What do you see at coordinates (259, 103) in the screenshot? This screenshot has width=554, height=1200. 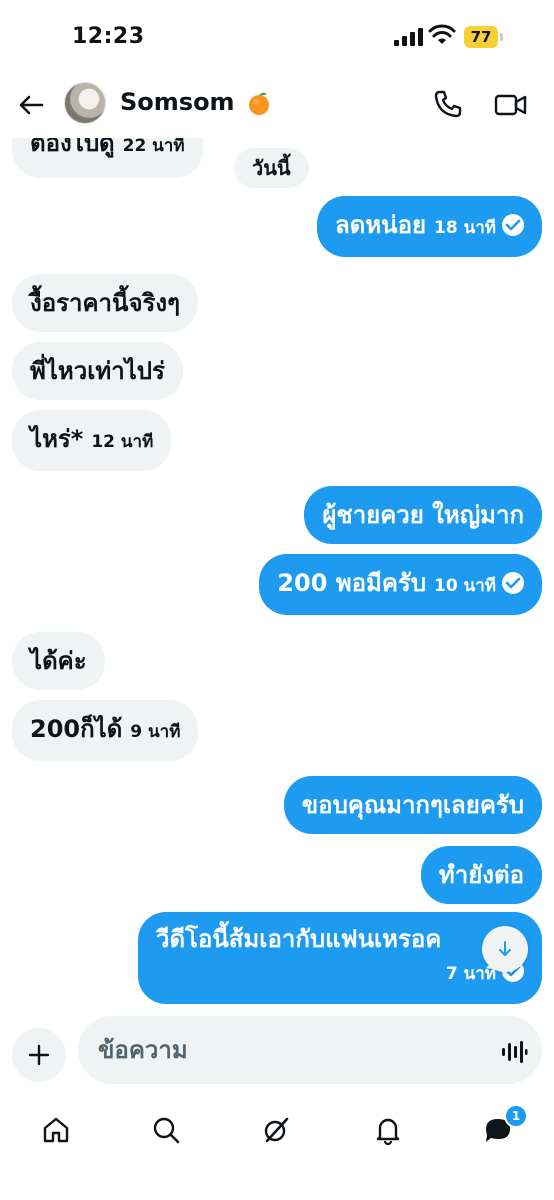 I see `orange-emoji-icon` at bounding box center [259, 103].